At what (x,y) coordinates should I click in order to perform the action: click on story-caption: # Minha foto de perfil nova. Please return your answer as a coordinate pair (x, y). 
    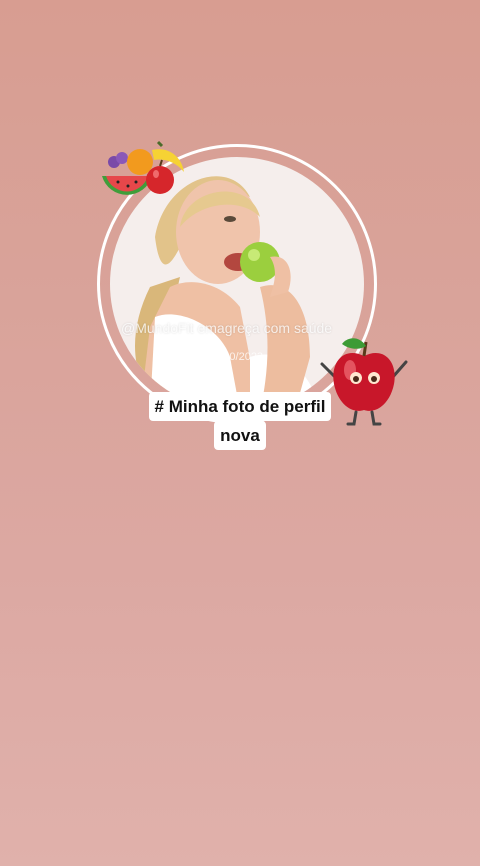
    Looking at the image, I should click on (240, 421).